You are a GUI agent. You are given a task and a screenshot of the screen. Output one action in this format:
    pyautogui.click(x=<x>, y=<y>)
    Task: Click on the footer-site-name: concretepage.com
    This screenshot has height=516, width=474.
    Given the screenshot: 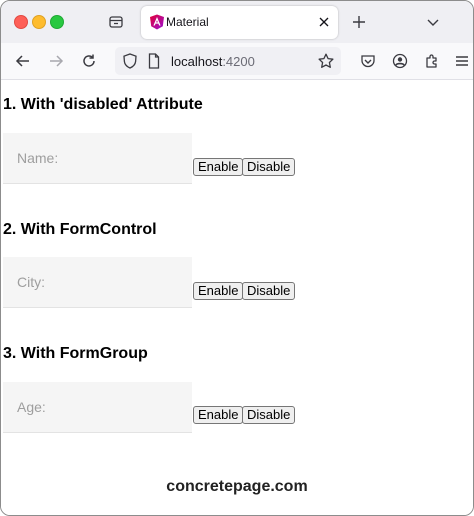 What is the action you would take?
    pyautogui.click(x=237, y=486)
    